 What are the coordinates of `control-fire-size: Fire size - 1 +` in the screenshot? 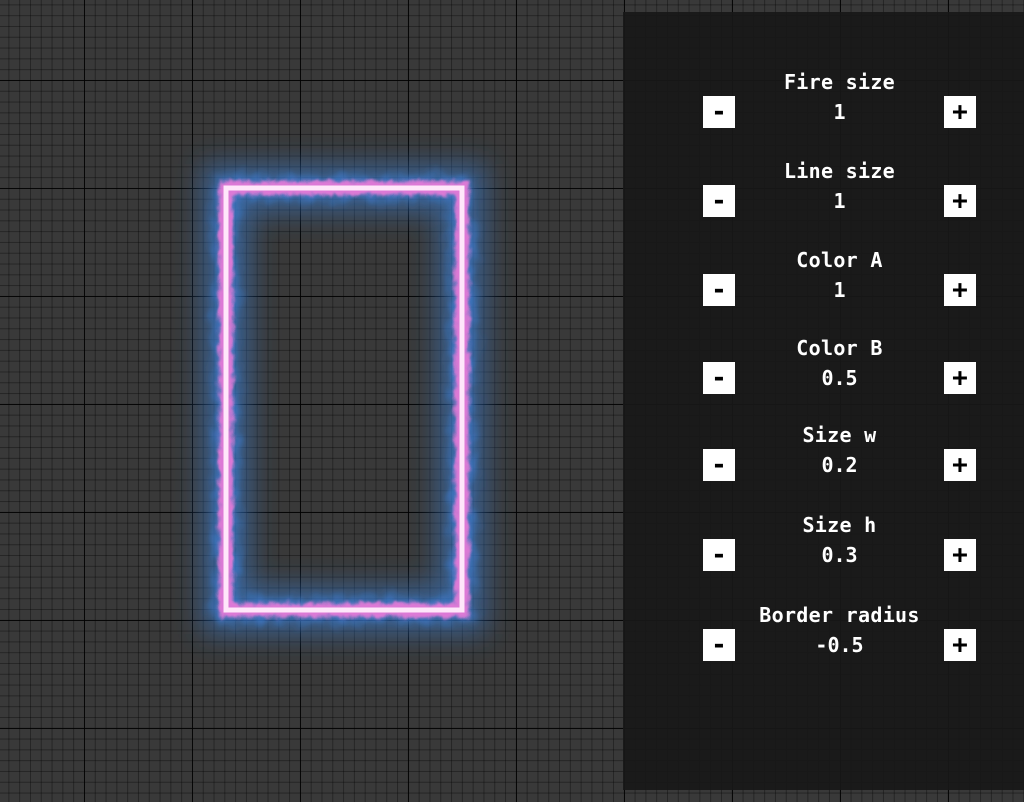 It's located at (839, 100).